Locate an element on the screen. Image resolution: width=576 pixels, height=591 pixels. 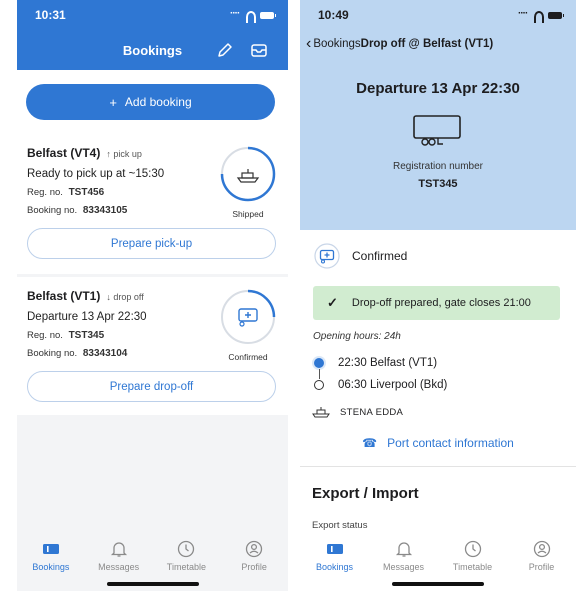
banner-text: Drop-off prepared, gate closes 21:00 is located at coordinates (441, 303).